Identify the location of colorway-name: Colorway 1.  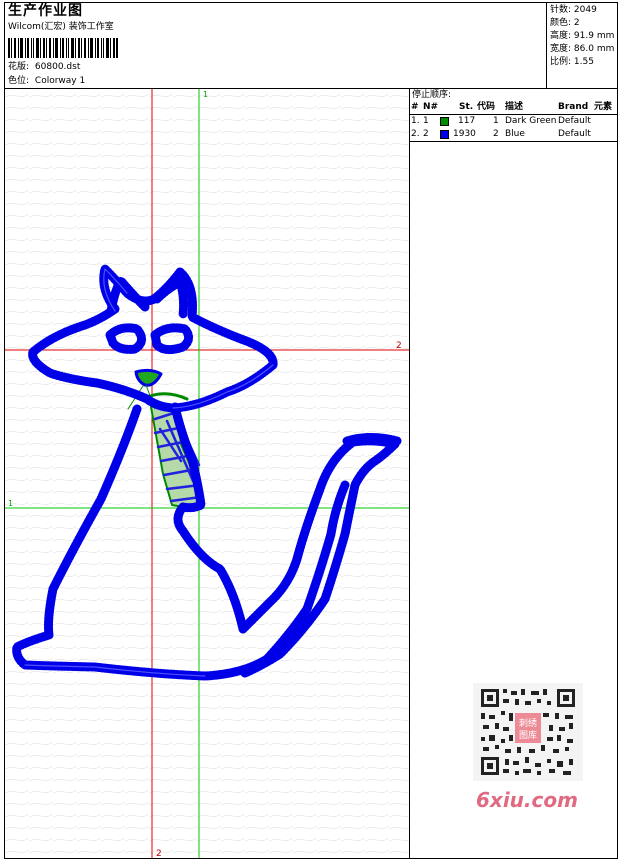
(60, 81).